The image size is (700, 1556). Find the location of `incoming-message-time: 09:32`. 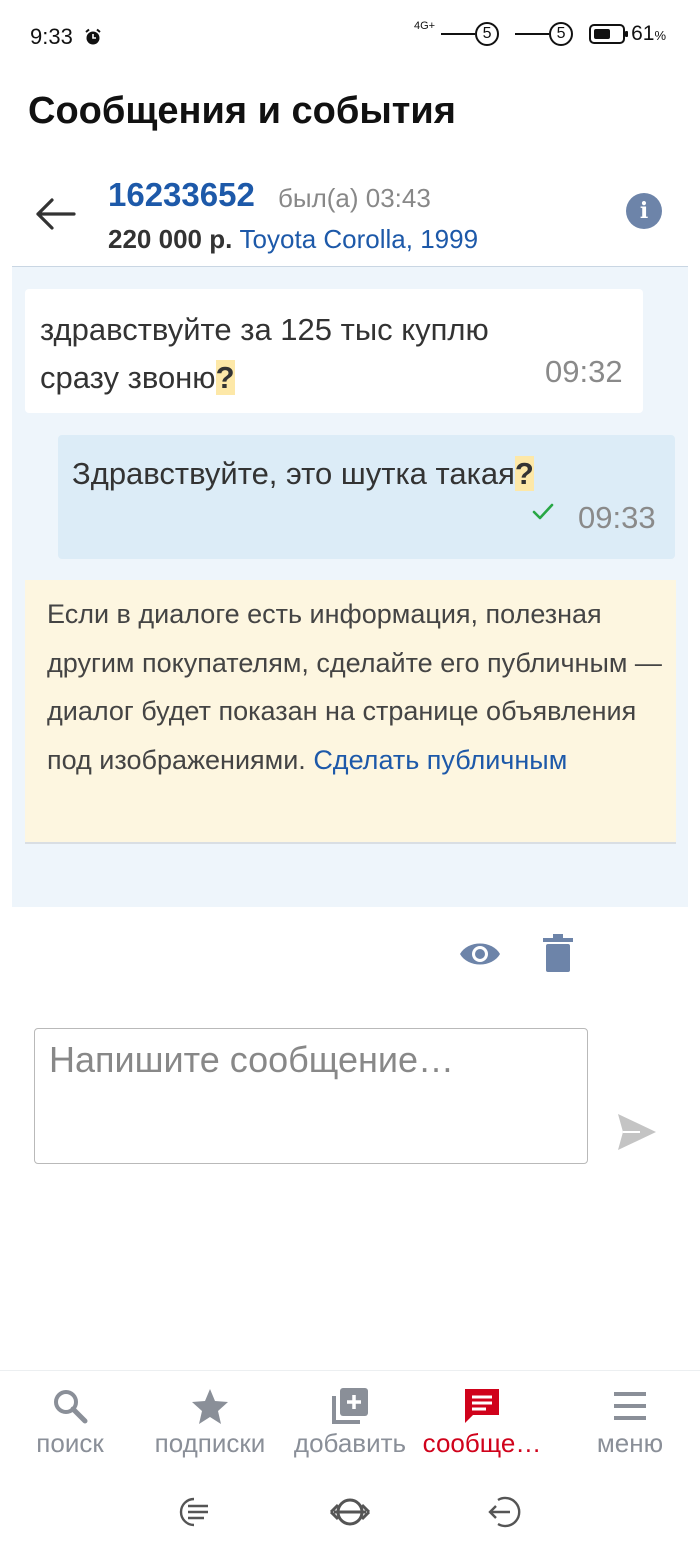

incoming-message-time: 09:32 is located at coordinates (584, 371).